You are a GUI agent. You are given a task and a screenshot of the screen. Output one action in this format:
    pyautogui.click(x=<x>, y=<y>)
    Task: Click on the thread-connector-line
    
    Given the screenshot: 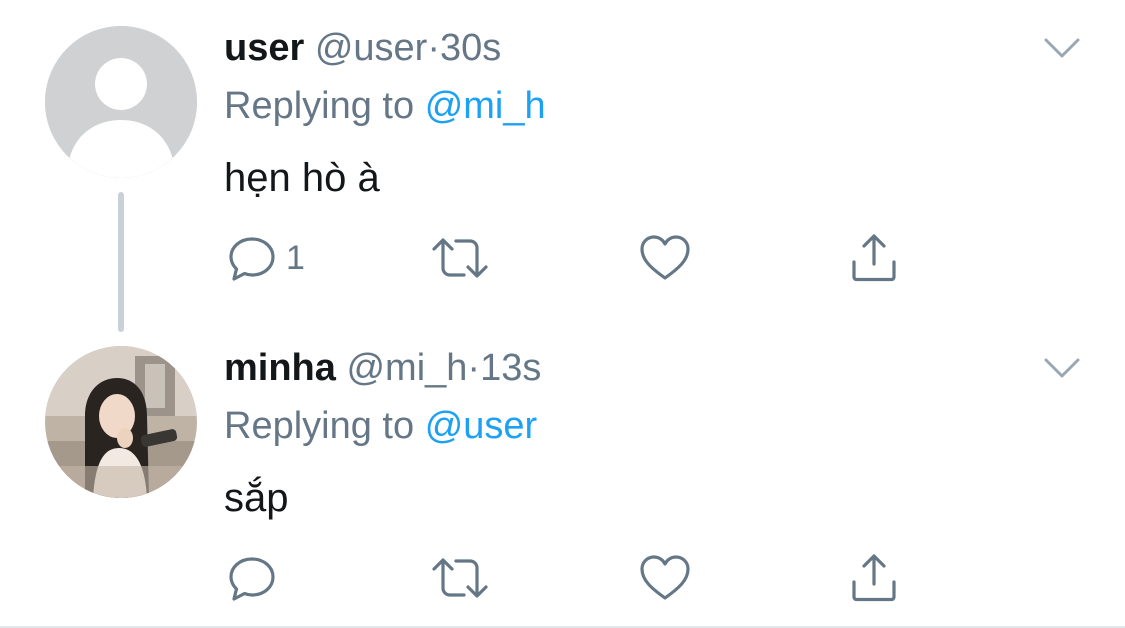 What is the action you would take?
    pyautogui.click(x=121, y=262)
    